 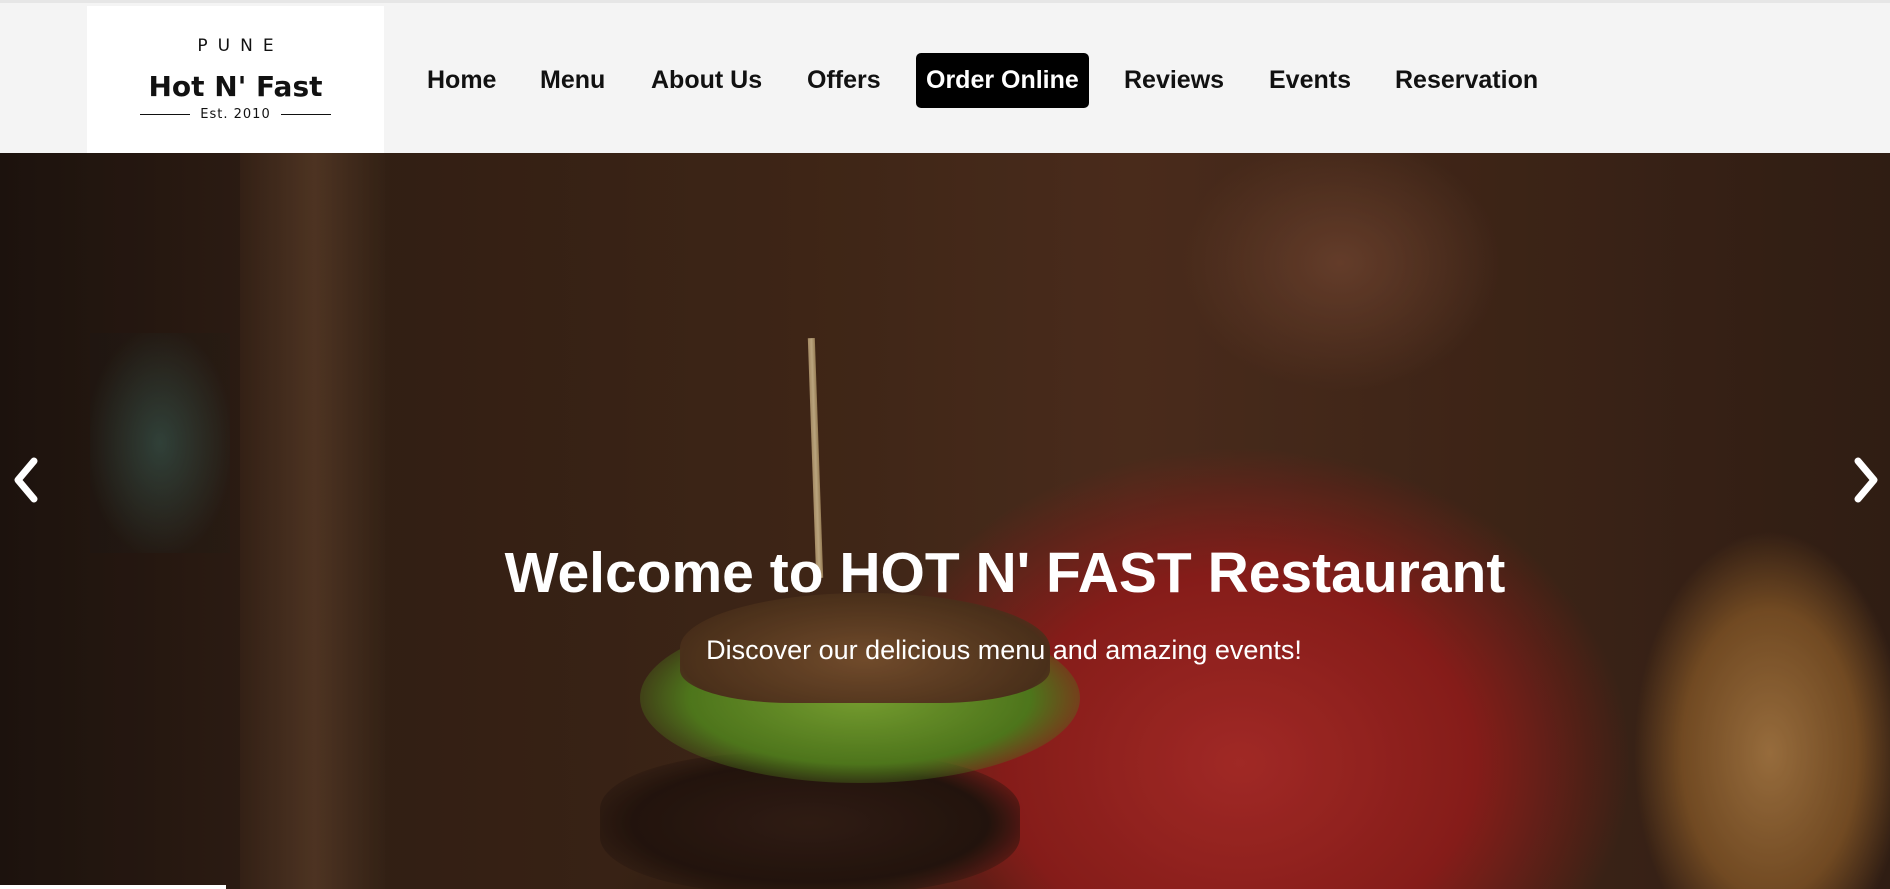 I want to click on nav-offers: Offers, so click(x=844, y=80).